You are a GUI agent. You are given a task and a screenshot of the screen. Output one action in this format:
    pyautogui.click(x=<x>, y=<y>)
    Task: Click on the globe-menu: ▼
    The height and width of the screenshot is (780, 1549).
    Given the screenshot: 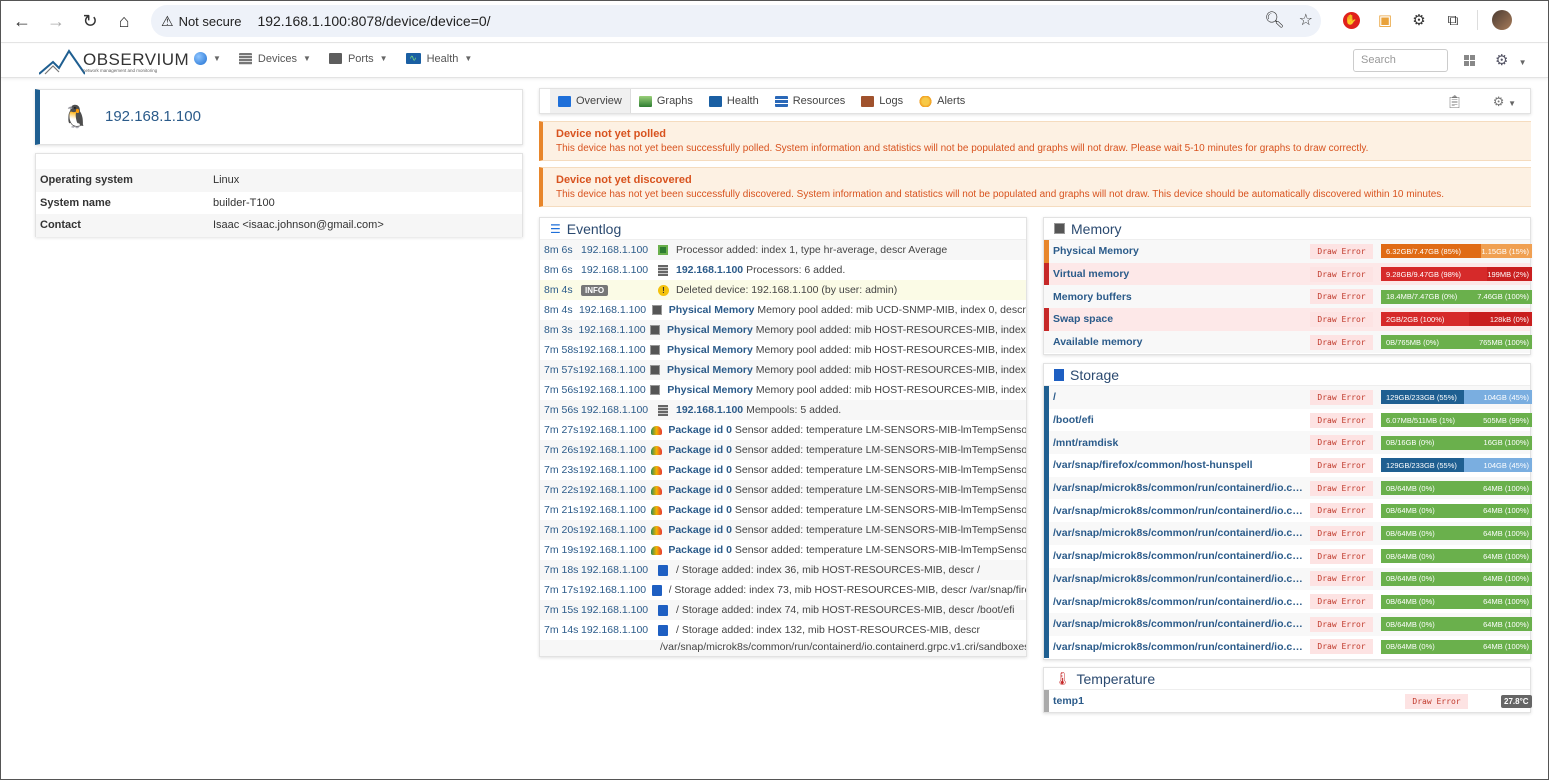 What is the action you would take?
    pyautogui.click(x=207, y=58)
    